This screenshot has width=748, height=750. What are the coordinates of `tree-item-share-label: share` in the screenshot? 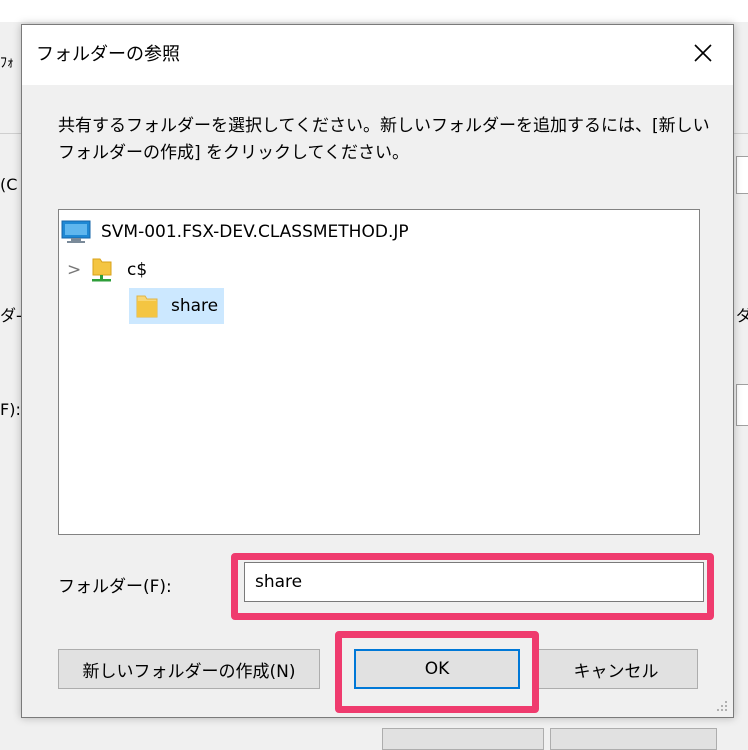 It's located at (195, 306).